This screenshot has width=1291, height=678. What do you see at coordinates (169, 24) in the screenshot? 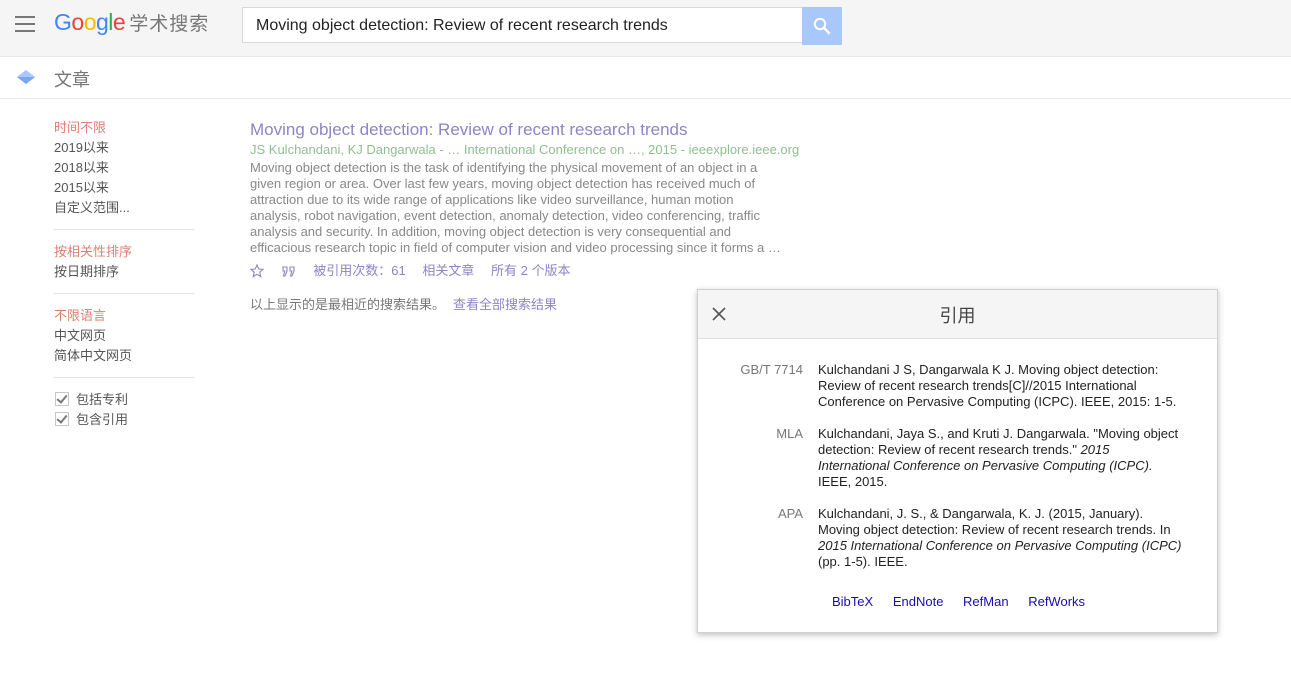
I see `logo-suffix: 学术搜索` at bounding box center [169, 24].